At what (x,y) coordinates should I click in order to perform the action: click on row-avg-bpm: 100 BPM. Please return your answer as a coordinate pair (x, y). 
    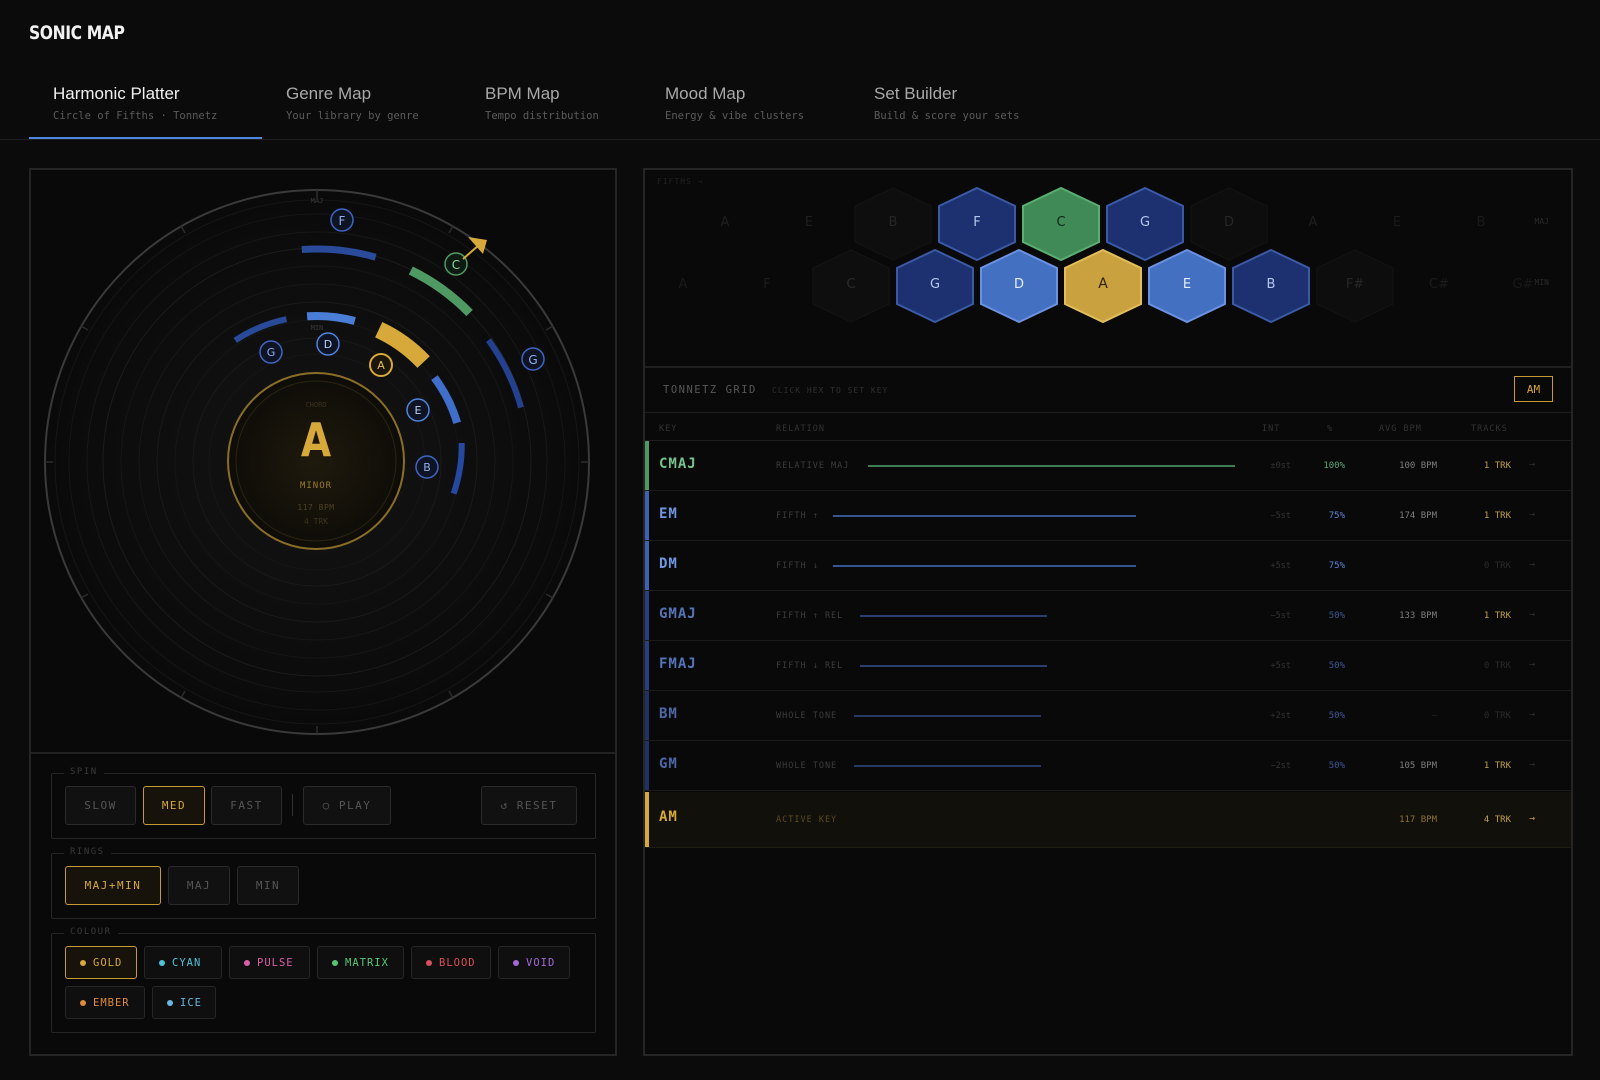
    Looking at the image, I should click on (1418, 466).